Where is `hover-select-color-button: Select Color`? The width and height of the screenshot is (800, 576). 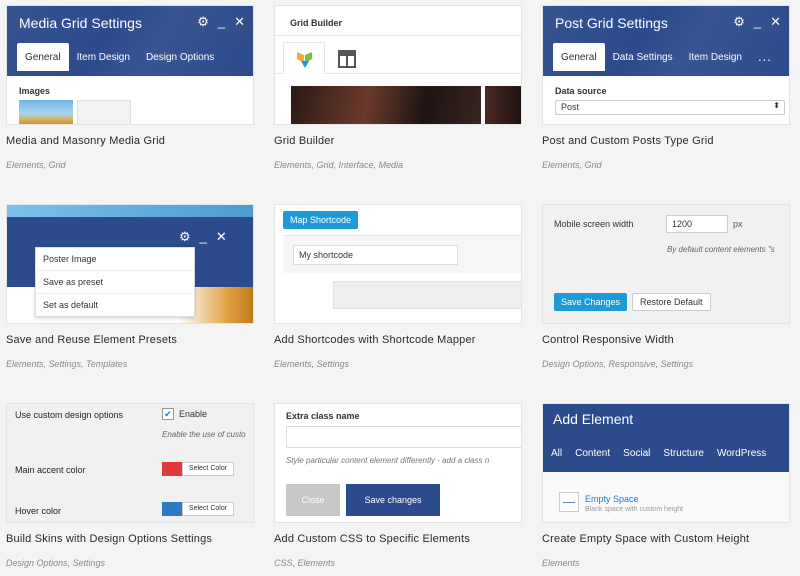
hover-select-color-button: Select Color is located at coordinates (208, 509).